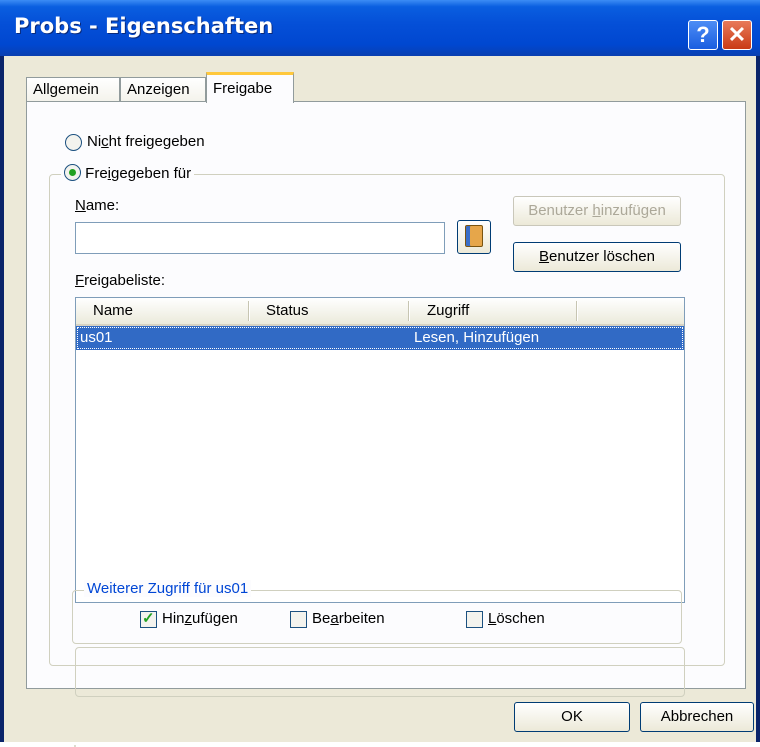  I want to click on help-button: ?, so click(703, 35).